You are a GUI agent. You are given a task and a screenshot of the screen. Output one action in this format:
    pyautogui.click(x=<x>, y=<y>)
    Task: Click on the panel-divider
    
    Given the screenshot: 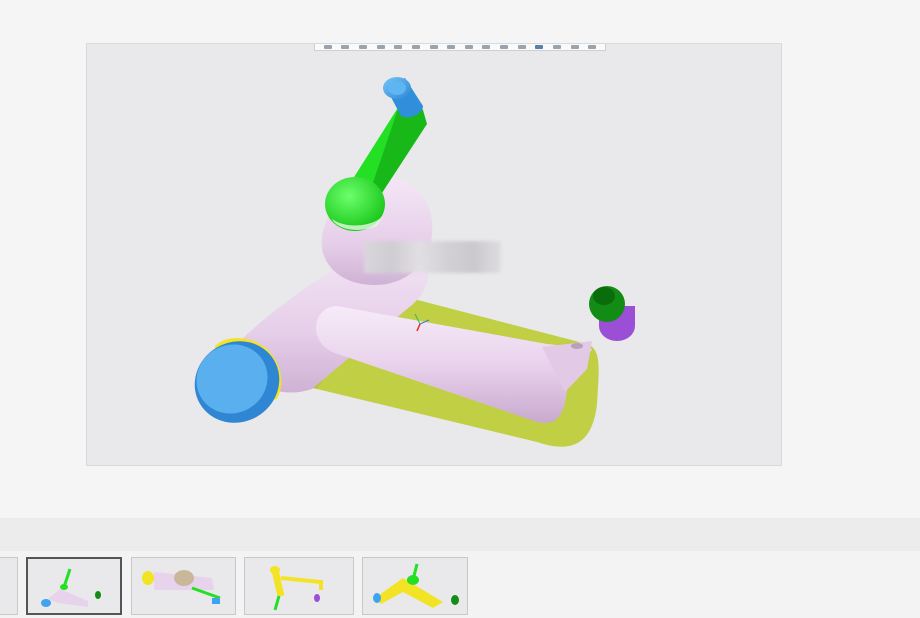 What is the action you would take?
    pyautogui.click(x=460, y=534)
    